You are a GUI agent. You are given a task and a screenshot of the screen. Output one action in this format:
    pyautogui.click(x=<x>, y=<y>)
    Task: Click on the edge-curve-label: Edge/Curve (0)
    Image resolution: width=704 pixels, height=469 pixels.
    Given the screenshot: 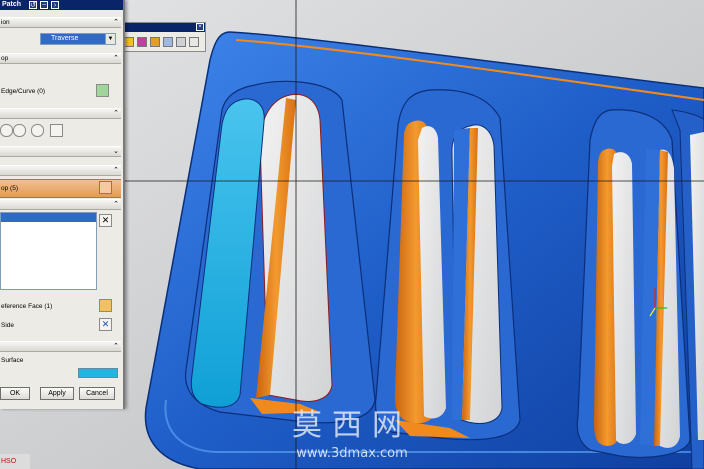 What is the action you would take?
    pyautogui.click(x=23, y=91)
    